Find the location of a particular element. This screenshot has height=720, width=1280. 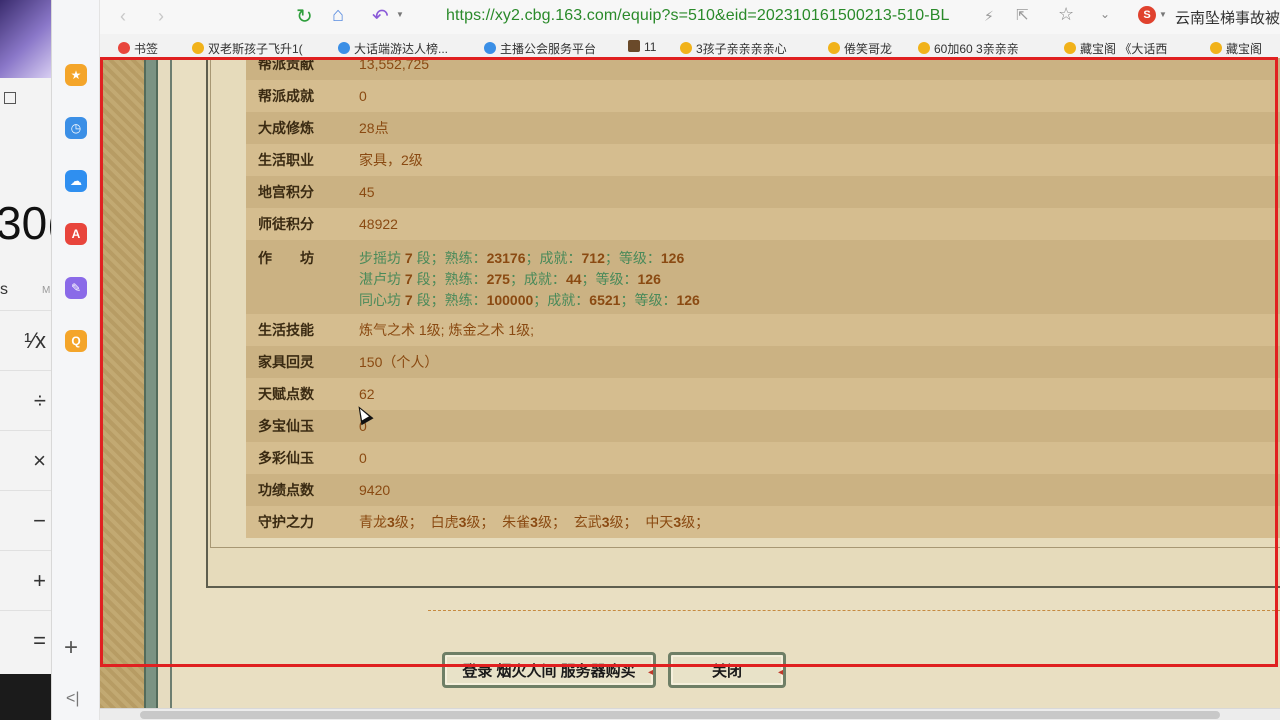

table-row: 生活技能 炼气之术 1级; 炼金之术 1级; is located at coordinates (763, 330).